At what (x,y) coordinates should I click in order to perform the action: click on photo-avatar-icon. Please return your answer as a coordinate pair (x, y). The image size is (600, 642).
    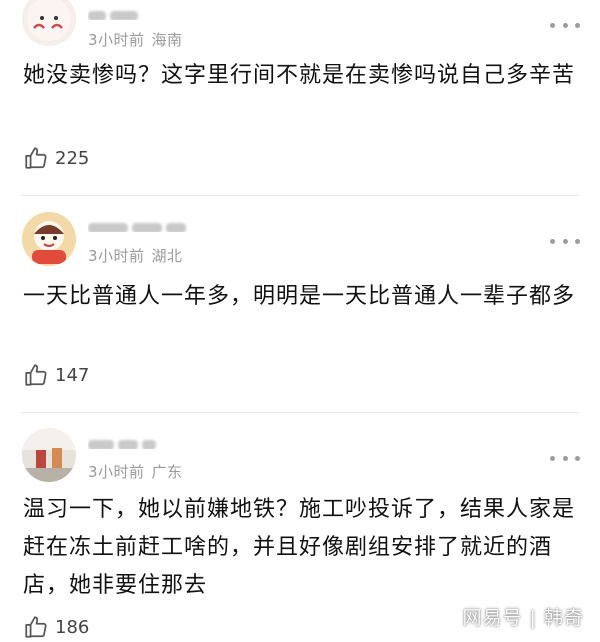
    Looking at the image, I should click on (49, 455).